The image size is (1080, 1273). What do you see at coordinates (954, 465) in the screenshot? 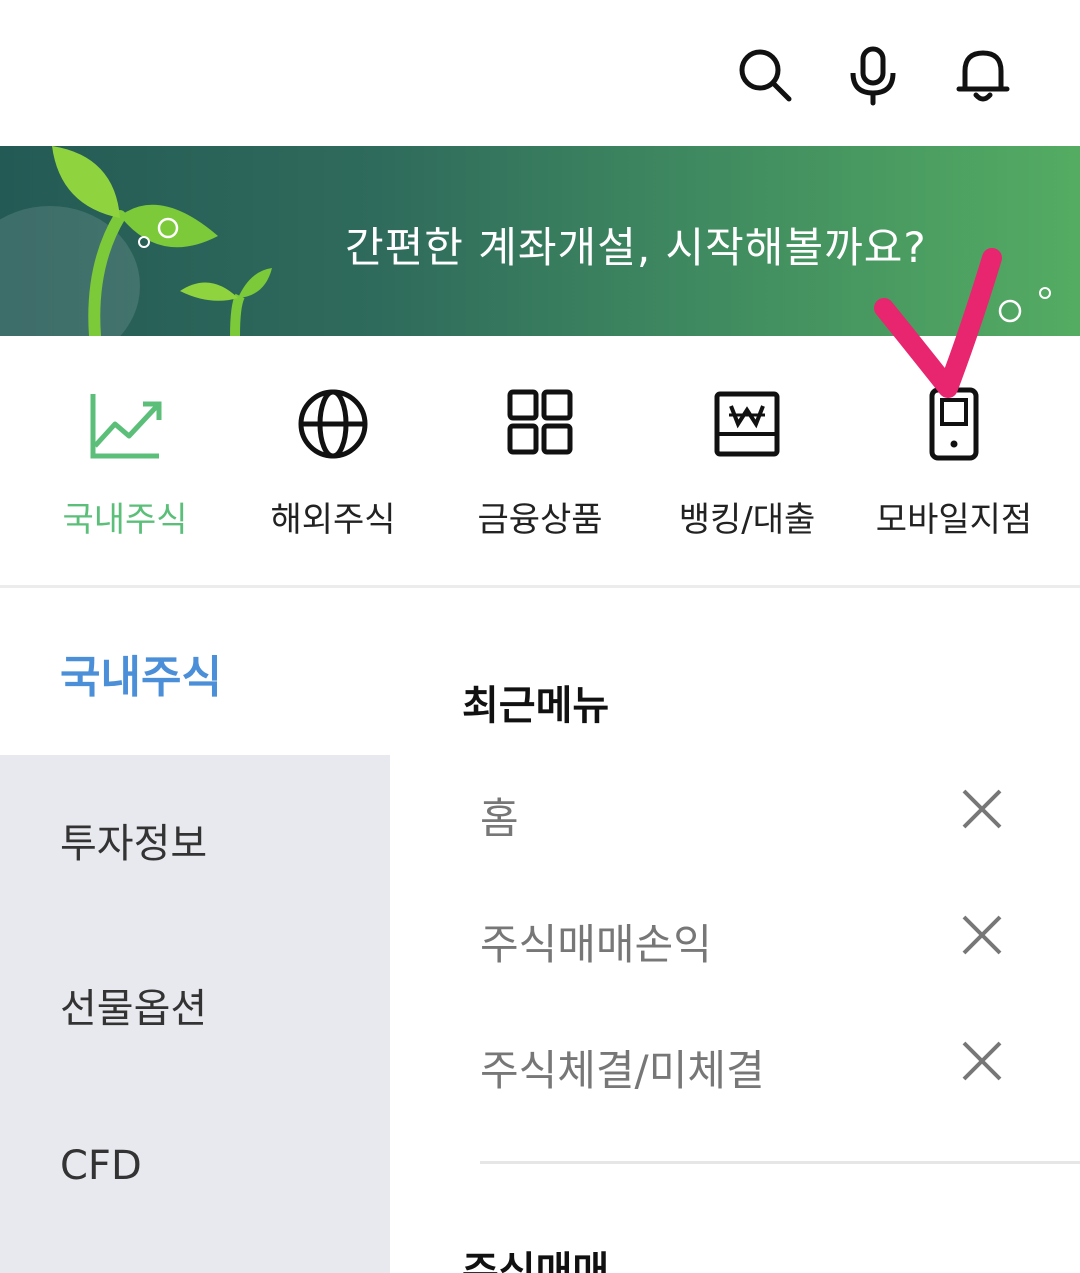
I see `quick-menu-mobile-branch: 모바일지점` at bounding box center [954, 465].